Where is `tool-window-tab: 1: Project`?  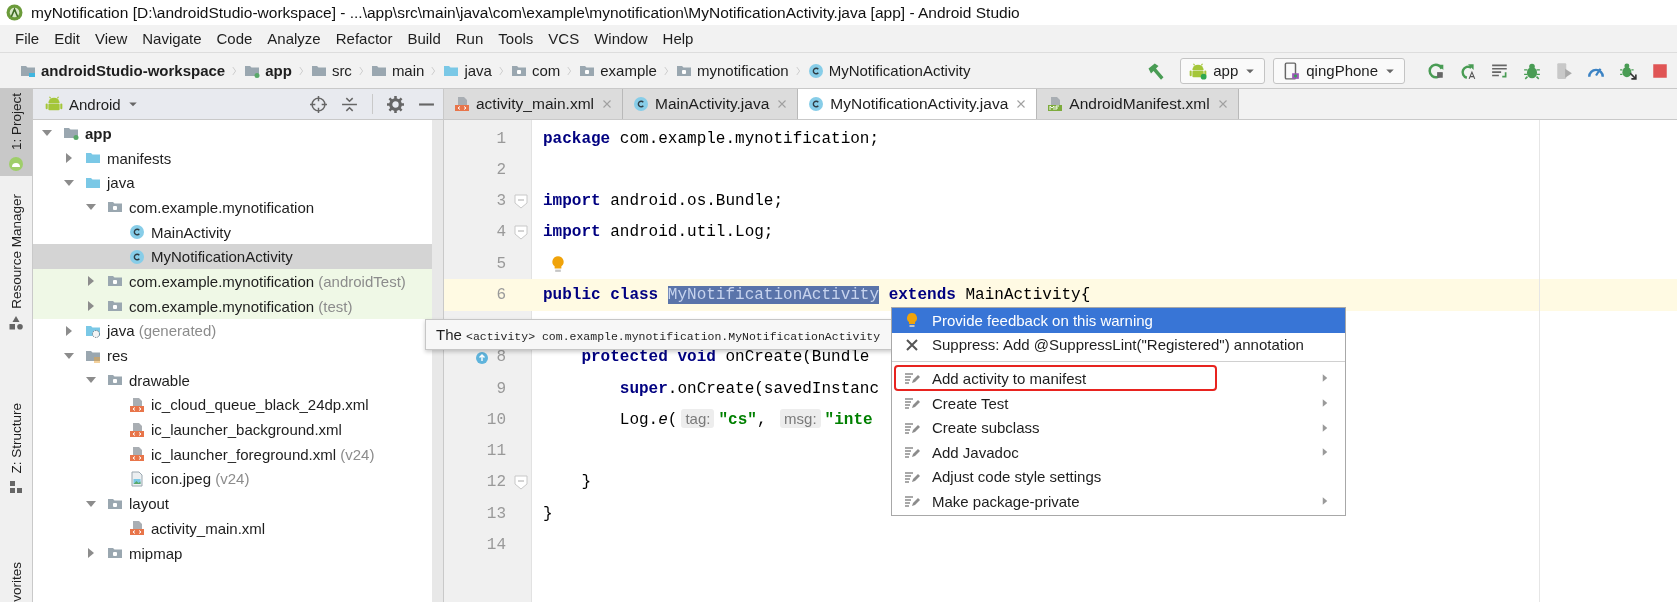
tool-window-tab: 1: Project is located at coordinates (16, 133).